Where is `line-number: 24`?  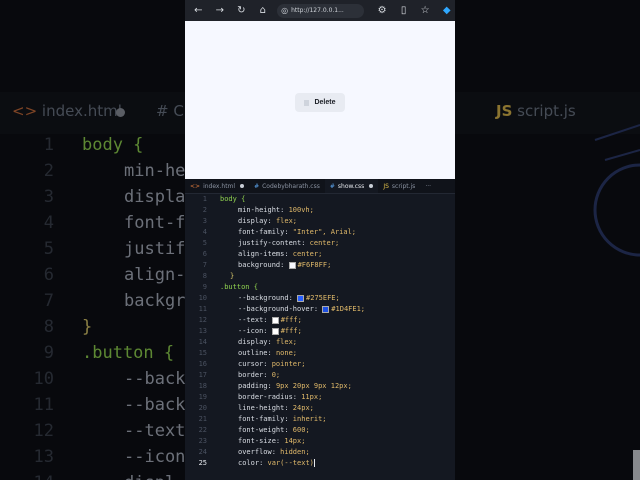
line-number: 24 is located at coordinates (202, 452).